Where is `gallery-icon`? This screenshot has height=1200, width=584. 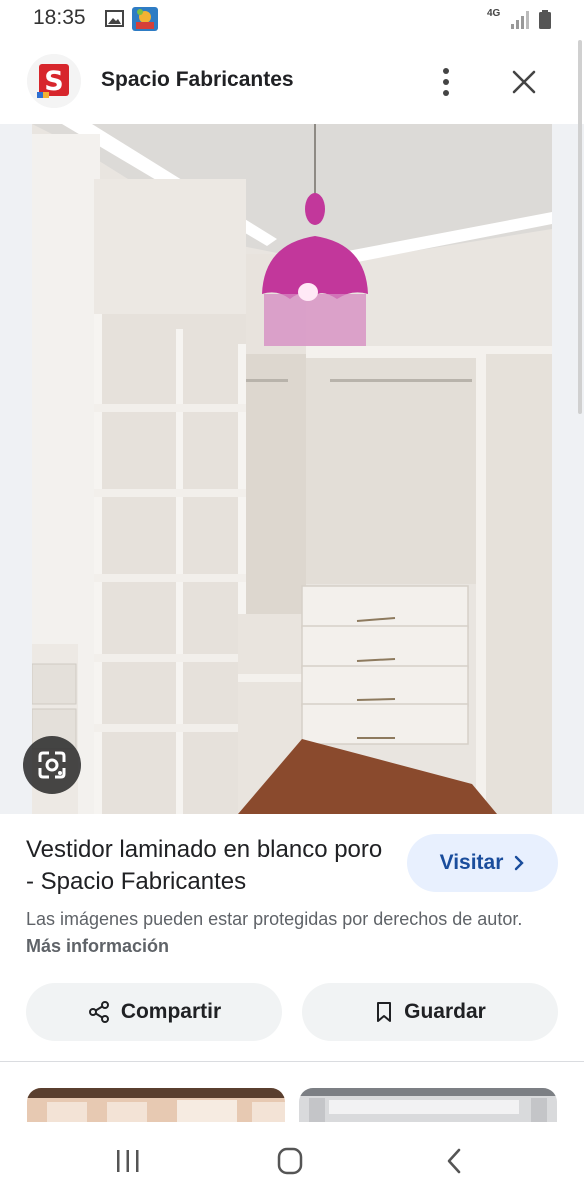
gallery-icon is located at coordinates (114, 18).